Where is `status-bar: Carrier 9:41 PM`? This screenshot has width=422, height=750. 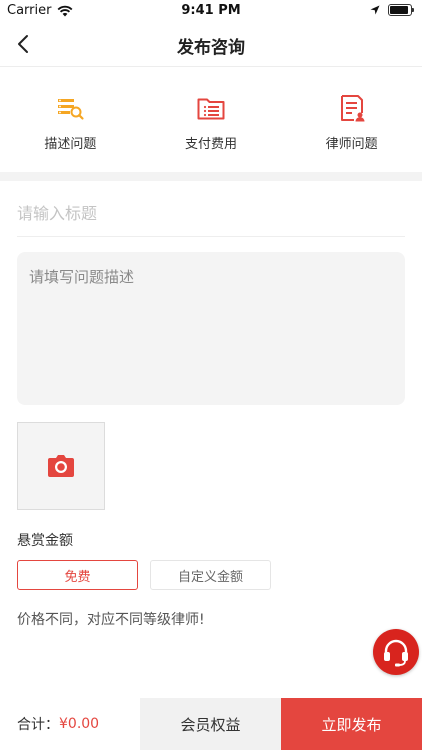 status-bar: Carrier 9:41 PM is located at coordinates (211, 11).